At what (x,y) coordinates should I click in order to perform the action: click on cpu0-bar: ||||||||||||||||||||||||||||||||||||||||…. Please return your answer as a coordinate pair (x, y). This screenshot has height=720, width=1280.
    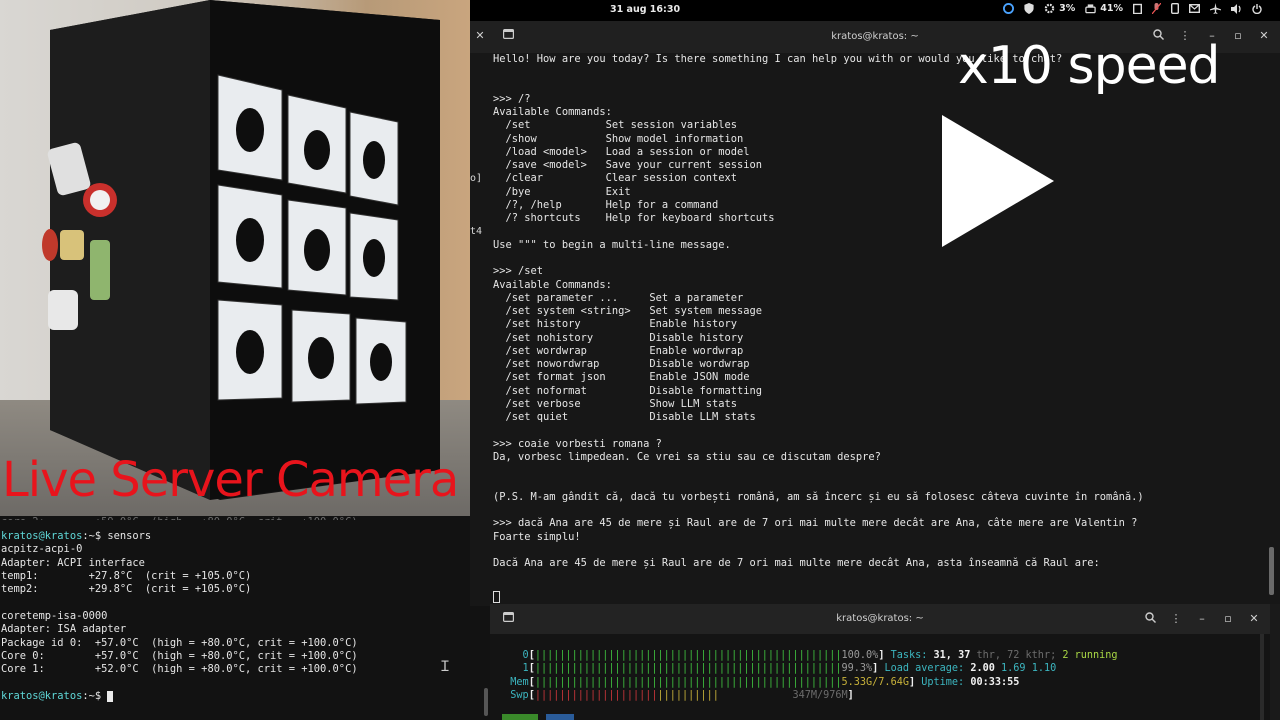
    Looking at the image, I should click on (688, 655).